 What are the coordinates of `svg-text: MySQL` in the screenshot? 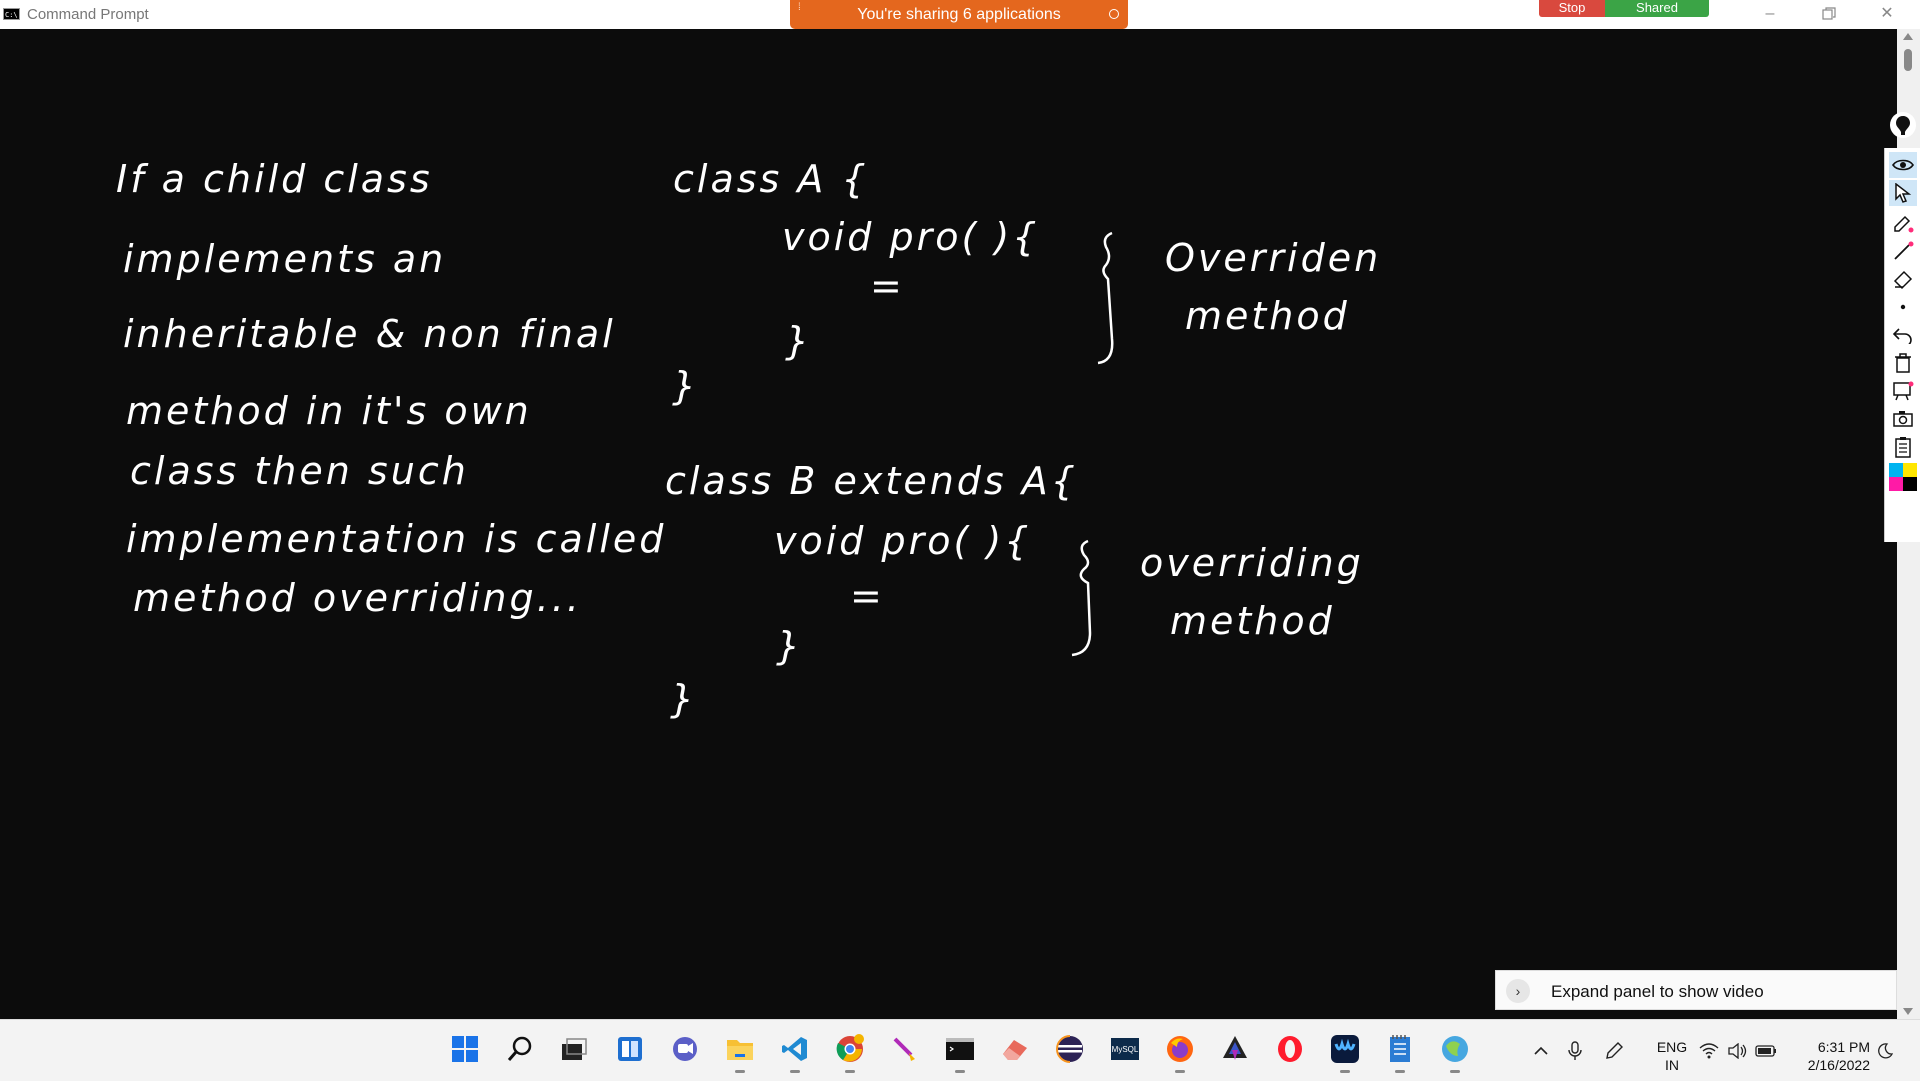 It's located at (1125, 1049).